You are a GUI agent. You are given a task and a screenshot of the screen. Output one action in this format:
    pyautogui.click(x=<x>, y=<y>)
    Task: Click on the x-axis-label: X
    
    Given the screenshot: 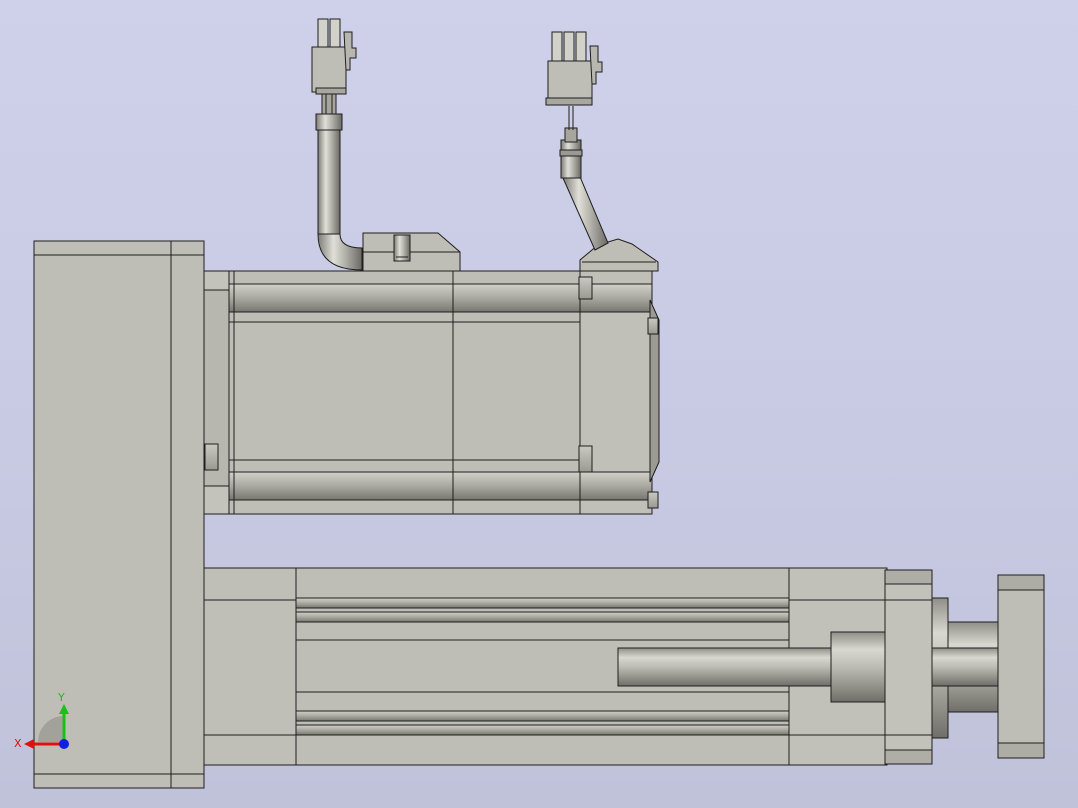 What is the action you would take?
    pyautogui.click(x=18, y=743)
    